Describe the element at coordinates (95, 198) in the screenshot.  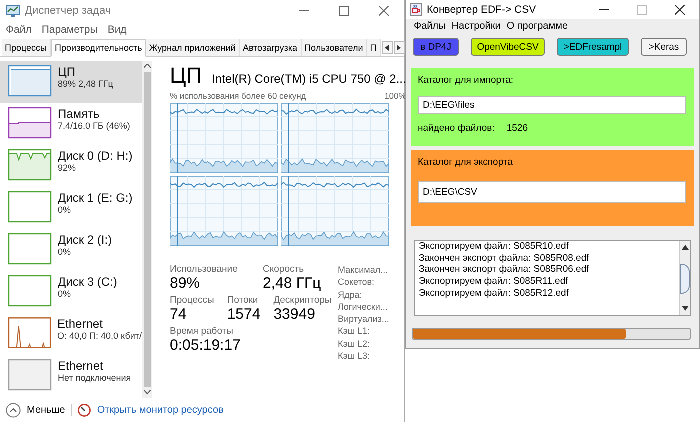
I see `device-name: Диск 1 (E: G:)` at that location.